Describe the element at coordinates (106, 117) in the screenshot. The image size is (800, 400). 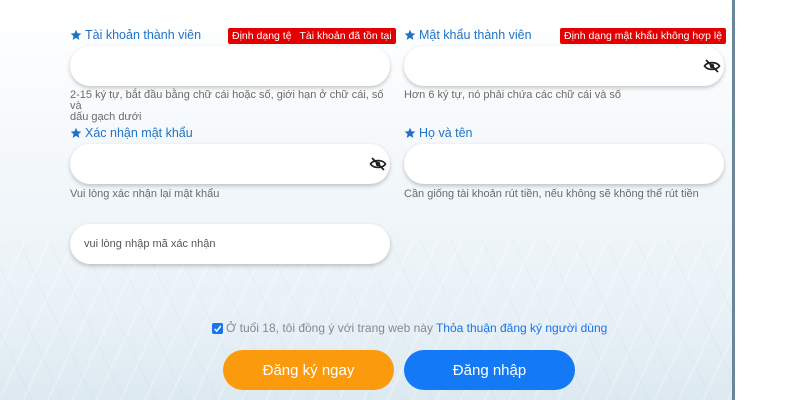
I see `username-hint-line2: dấu gạch dưới` at that location.